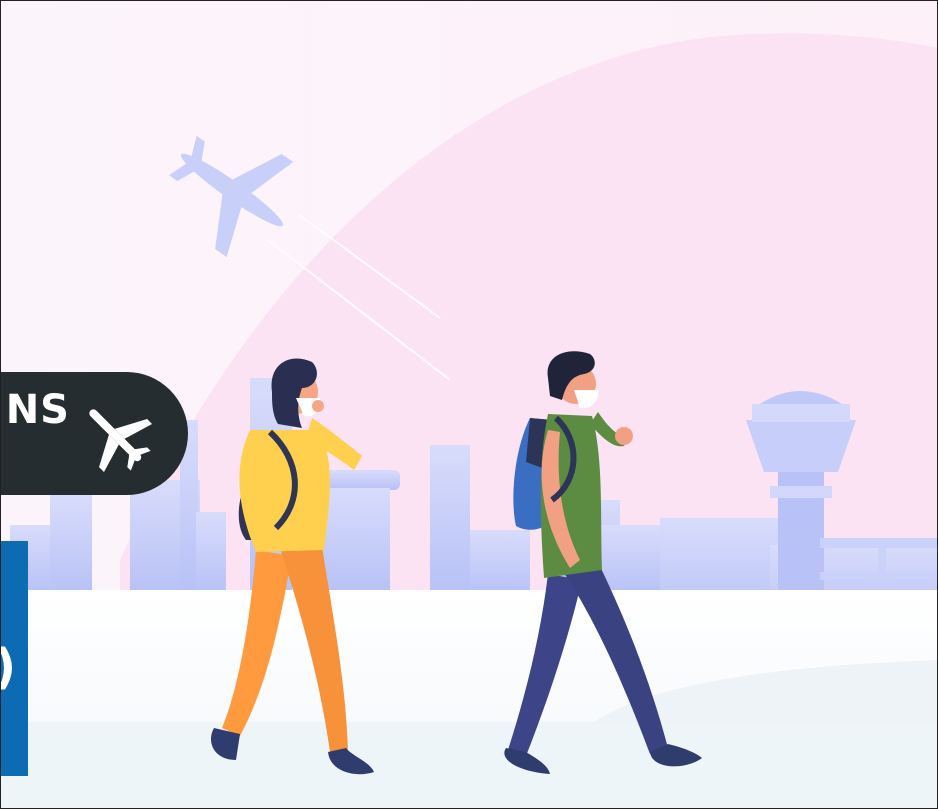 This screenshot has width=938, height=809. What do you see at coordinates (469, 765) in the screenshot?
I see `floor` at bounding box center [469, 765].